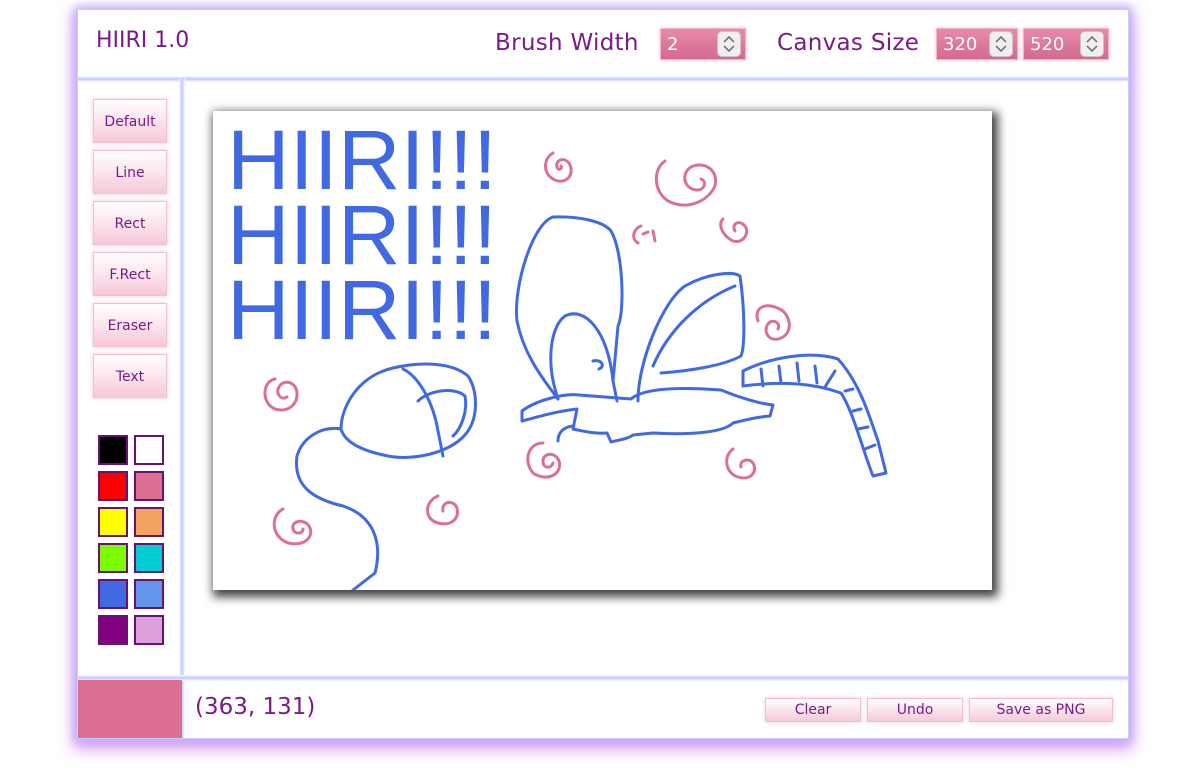 The width and height of the screenshot is (1182, 781). What do you see at coordinates (149, 594) in the screenshot?
I see `swatch-light-blue` at bounding box center [149, 594].